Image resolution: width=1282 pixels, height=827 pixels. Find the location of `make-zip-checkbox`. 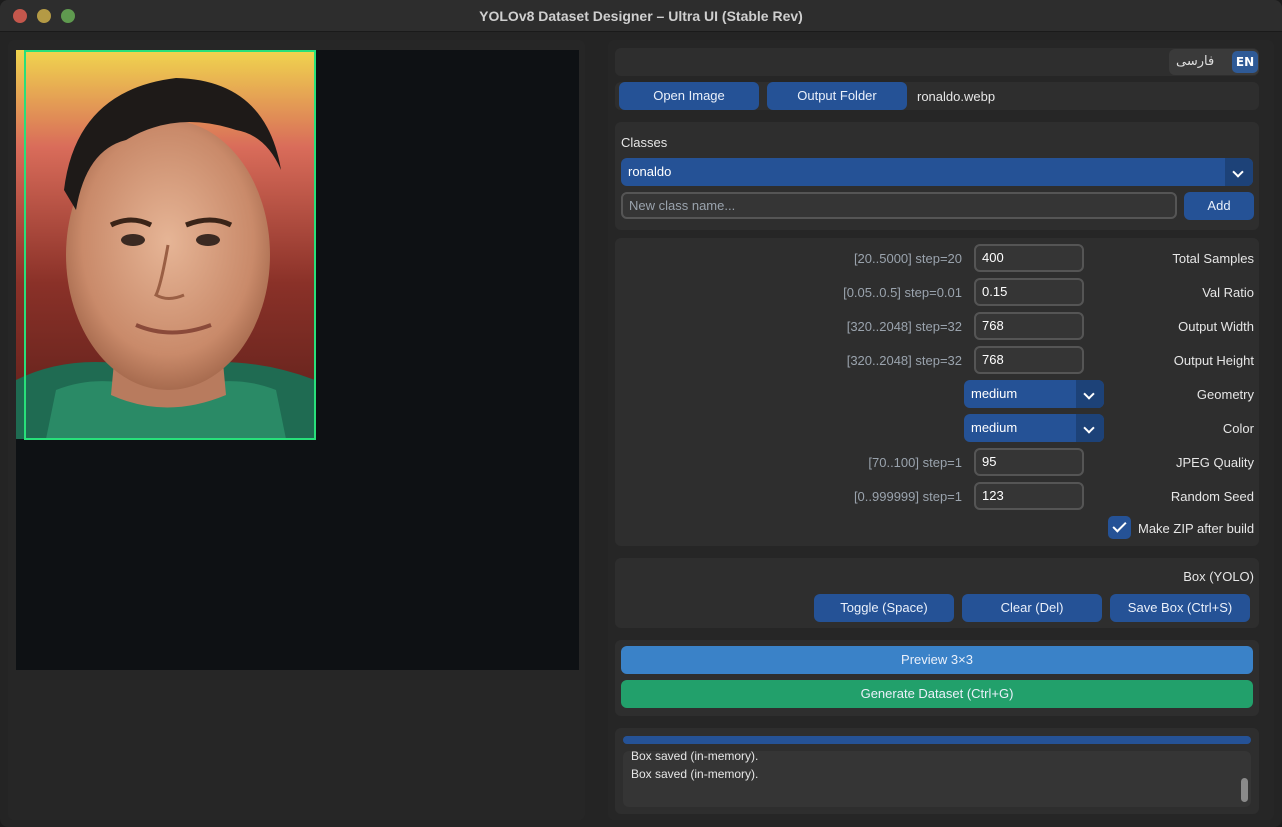

make-zip-checkbox is located at coordinates (1119, 527).